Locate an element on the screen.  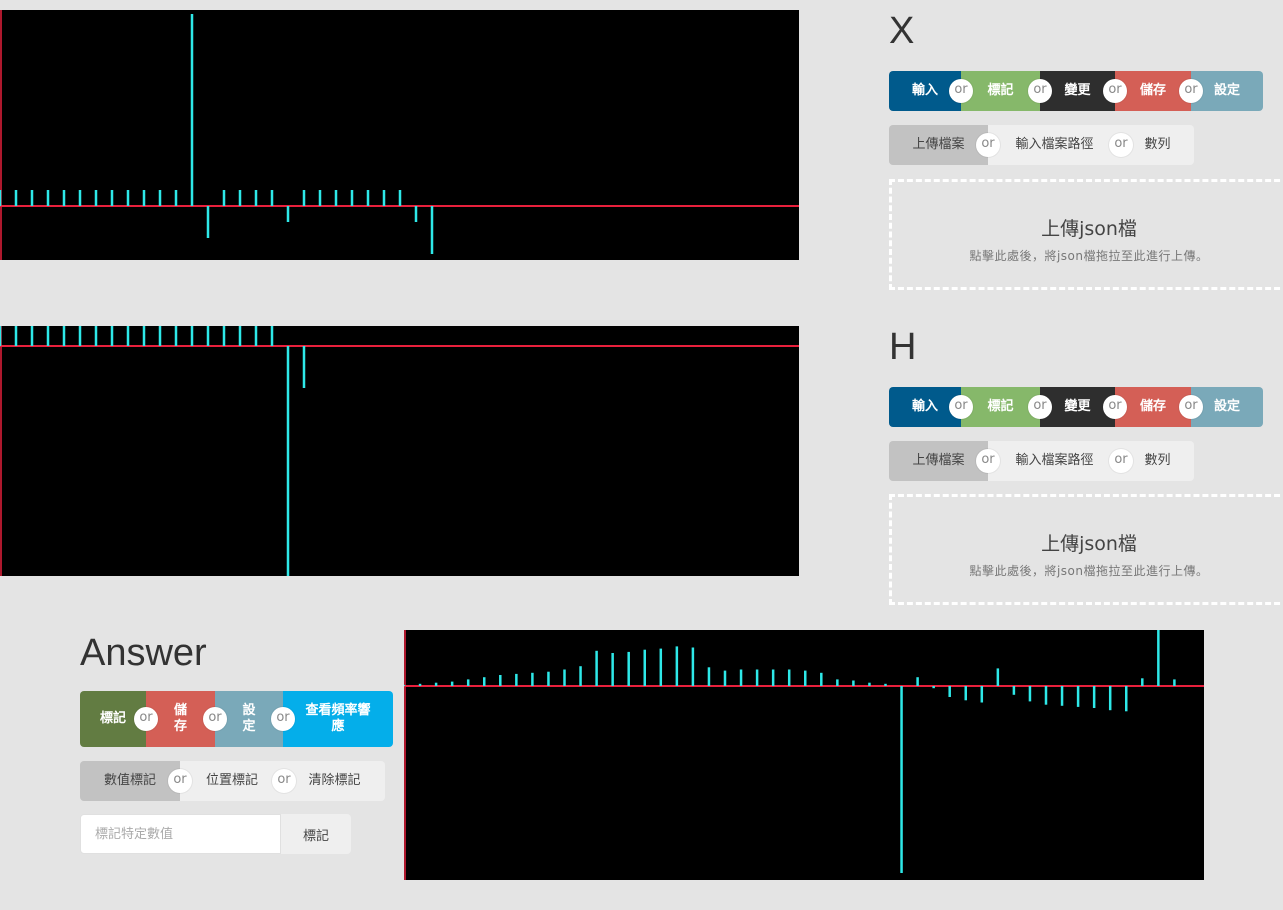
h-json-dropzone: 上傳json檔 點擊此處後，將json檔拖拉至此進行上傳。 is located at coordinates (1086, 549).